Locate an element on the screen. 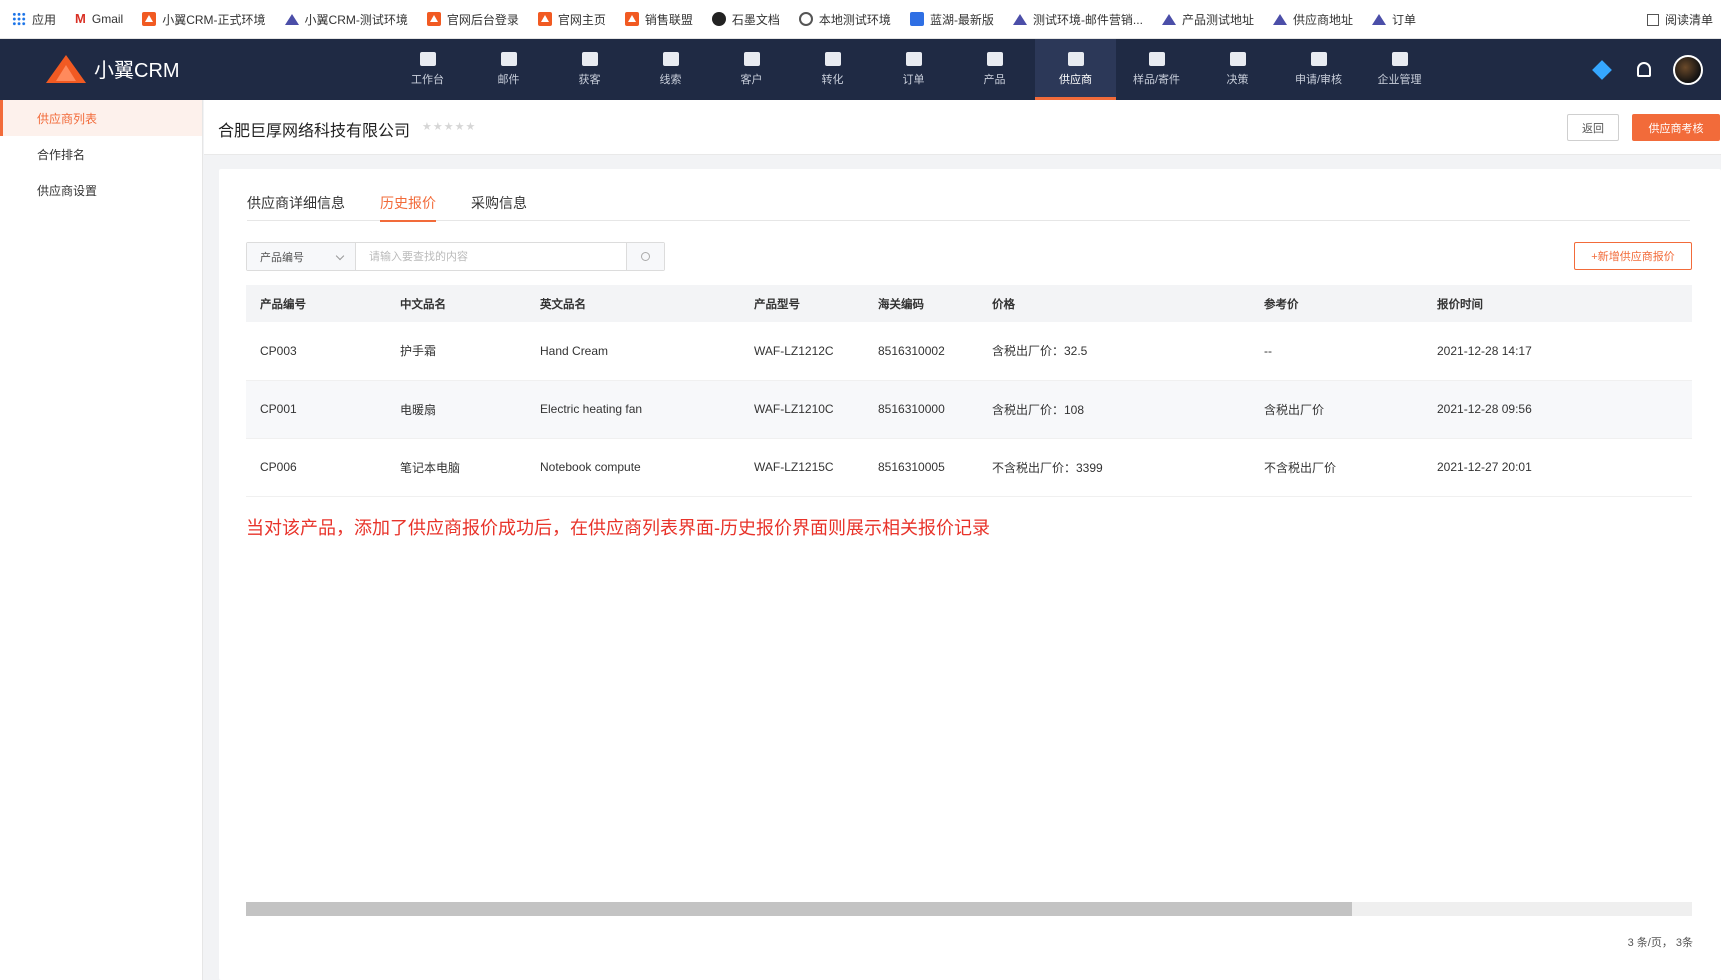 This screenshot has height=980, width=1721. column-header: 产品编号 is located at coordinates (316, 303).